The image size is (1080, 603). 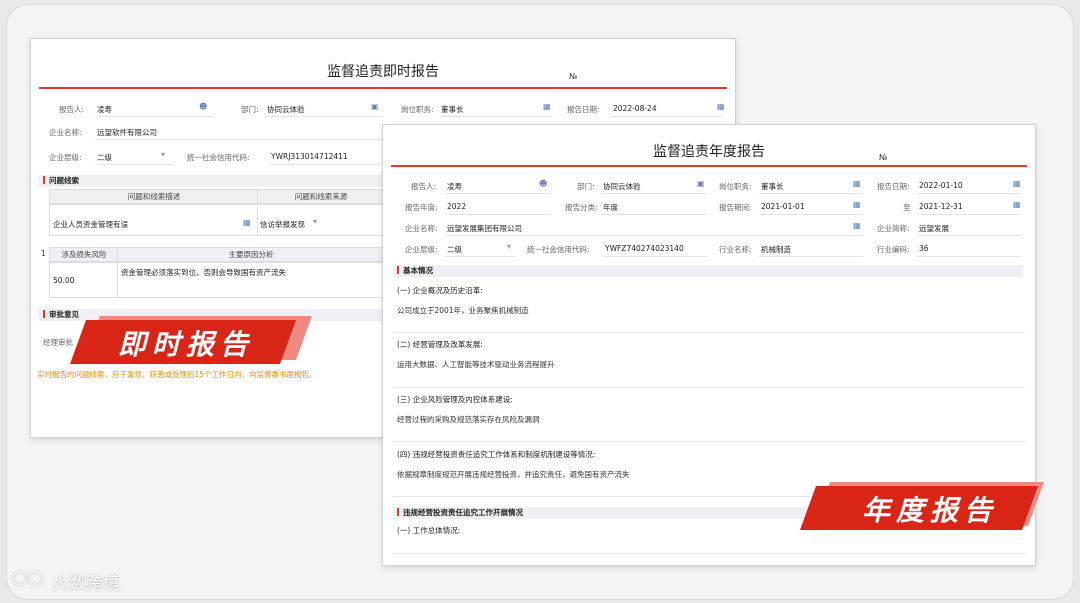 I want to click on dept-label: 部门:, so click(x=586, y=186).